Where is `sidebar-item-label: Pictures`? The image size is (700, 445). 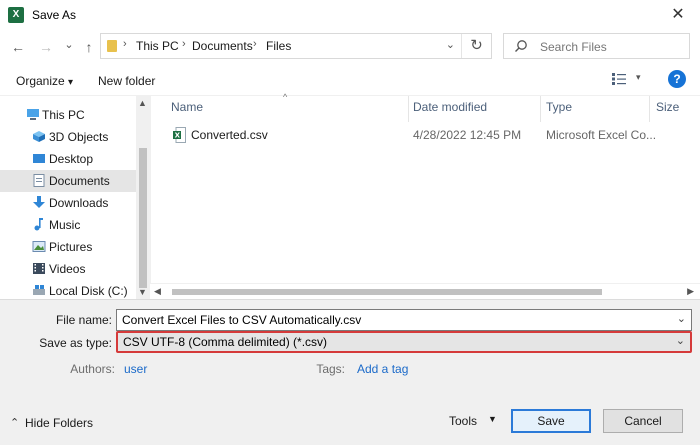
sidebar-item-label: Pictures is located at coordinates (71, 247).